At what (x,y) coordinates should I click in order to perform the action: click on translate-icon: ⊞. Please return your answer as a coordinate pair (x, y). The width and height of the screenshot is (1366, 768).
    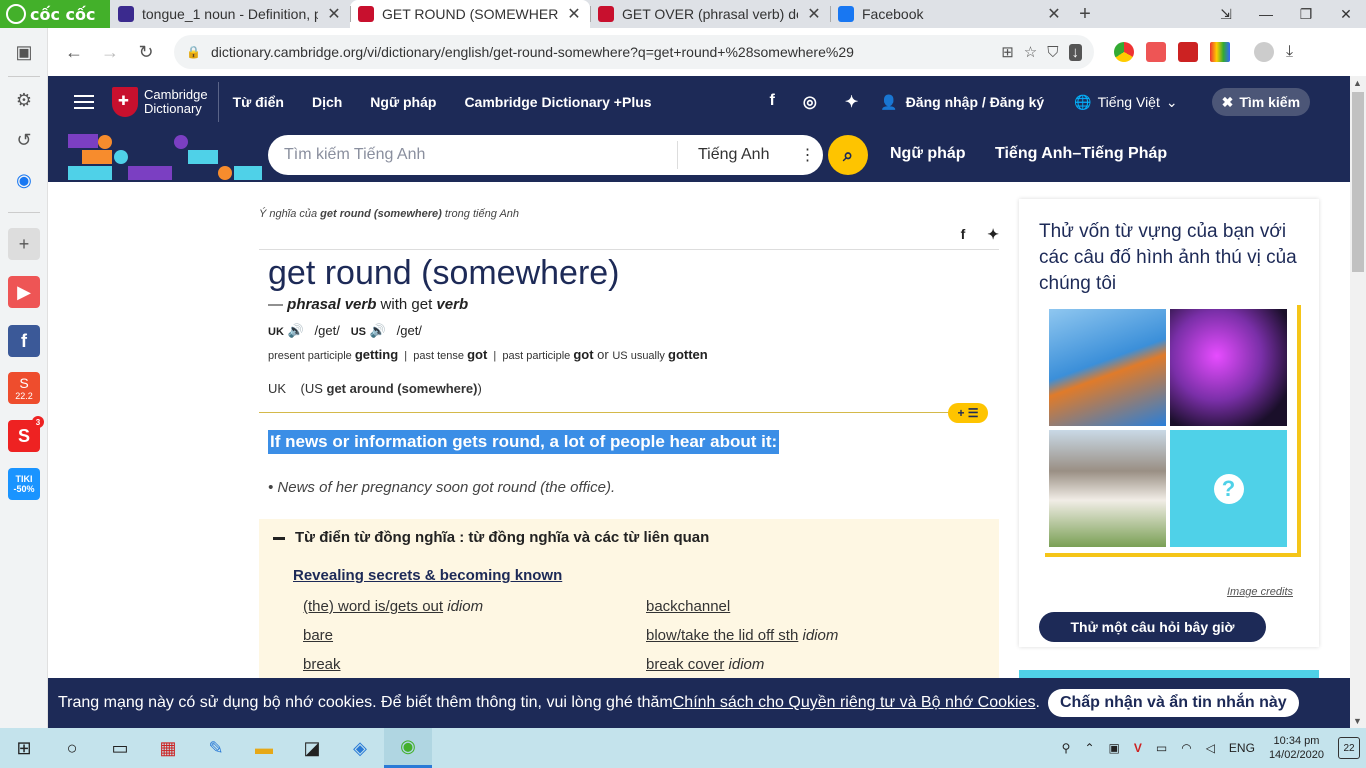
    Looking at the image, I should click on (1007, 52).